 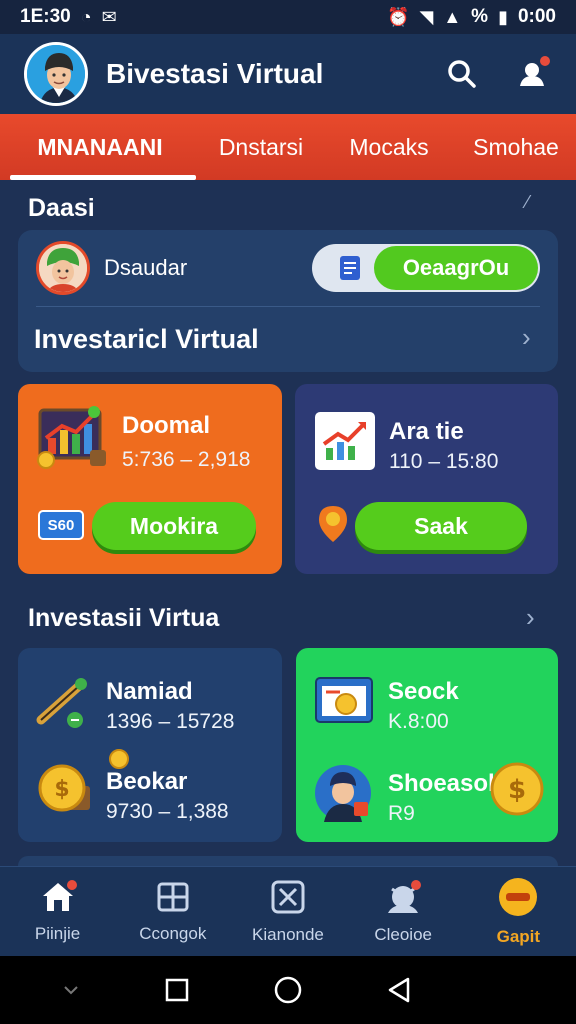 What do you see at coordinates (186, 459) in the screenshot?
I see `card-range: 5:736 – 2,918` at bounding box center [186, 459].